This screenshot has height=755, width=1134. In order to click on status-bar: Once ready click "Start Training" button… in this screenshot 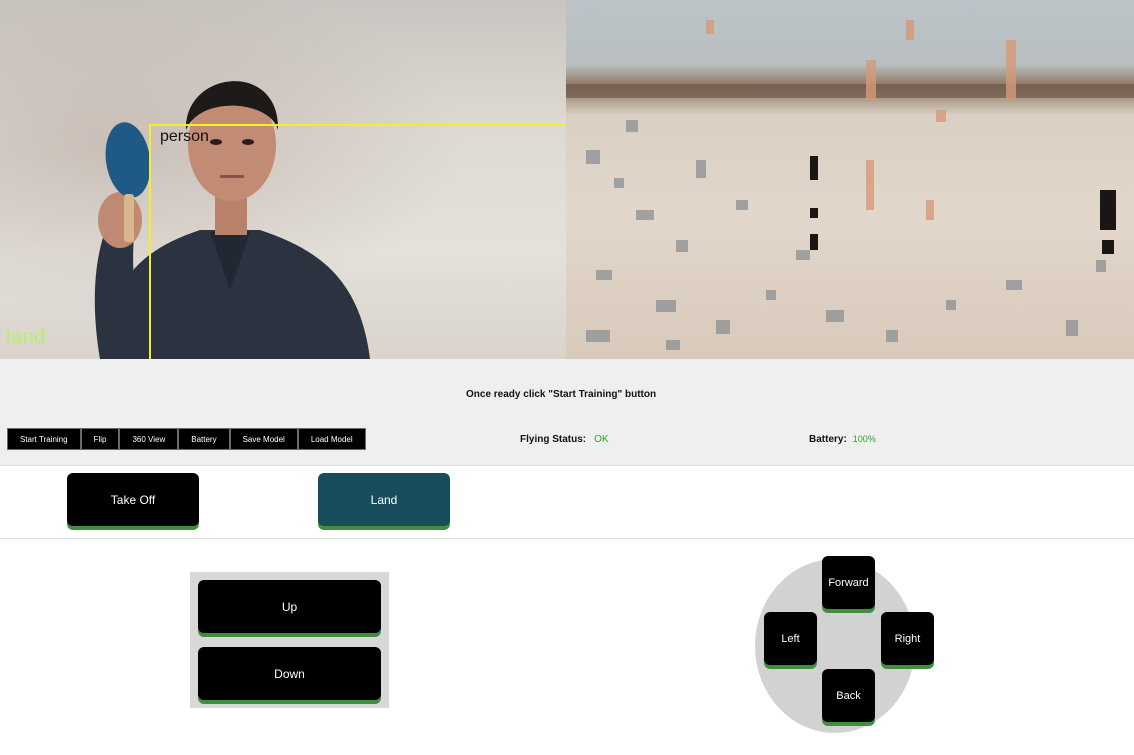, I will do `click(567, 412)`.